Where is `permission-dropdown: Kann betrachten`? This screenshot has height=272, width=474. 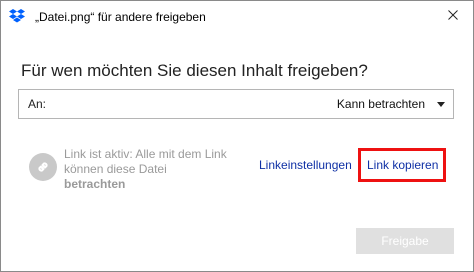 permission-dropdown: Kann betrachten is located at coordinates (391, 104).